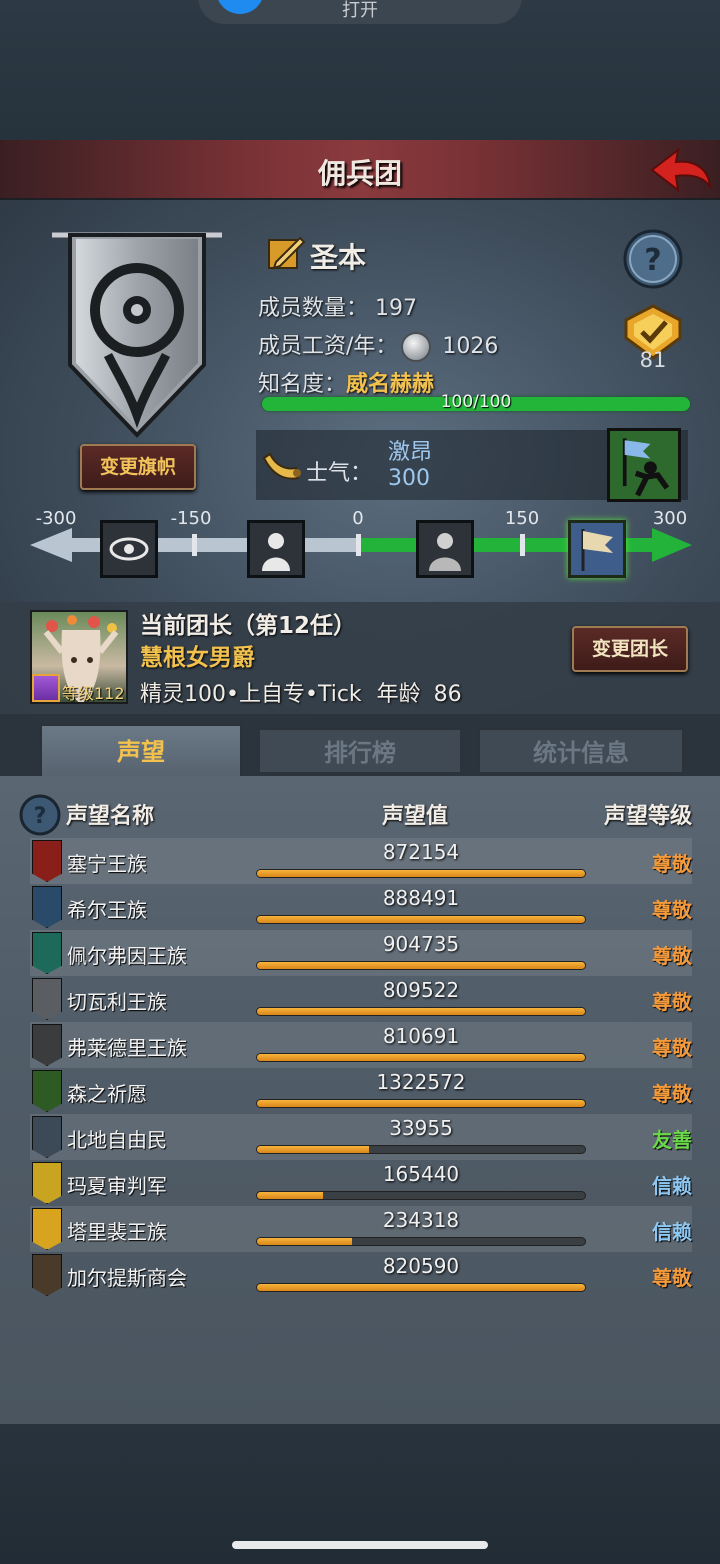 This screenshot has height=1564, width=720. I want to click on leader-info: 精灵100•上自专•Tick 年龄 86, so click(301, 692).